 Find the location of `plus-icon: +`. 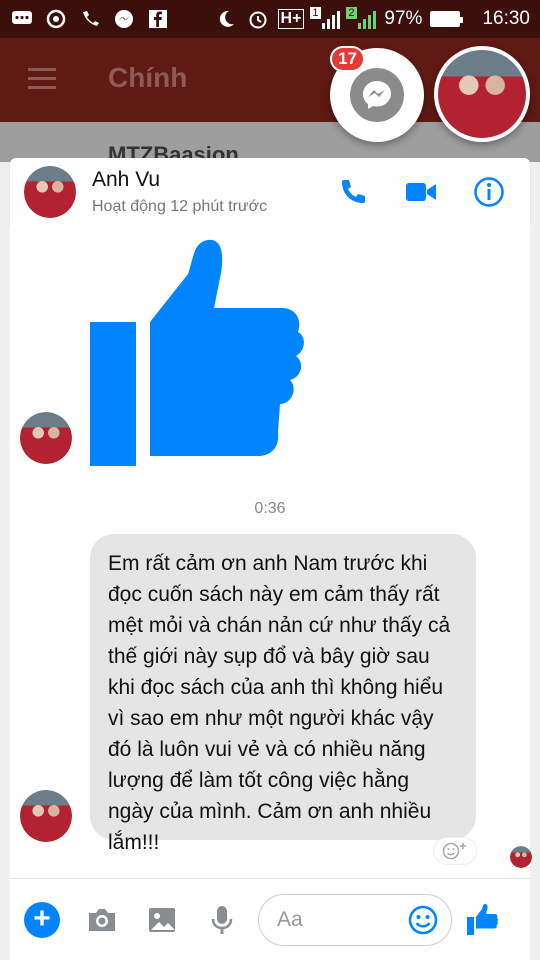

plus-icon: + is located at coordinates (42, 919).